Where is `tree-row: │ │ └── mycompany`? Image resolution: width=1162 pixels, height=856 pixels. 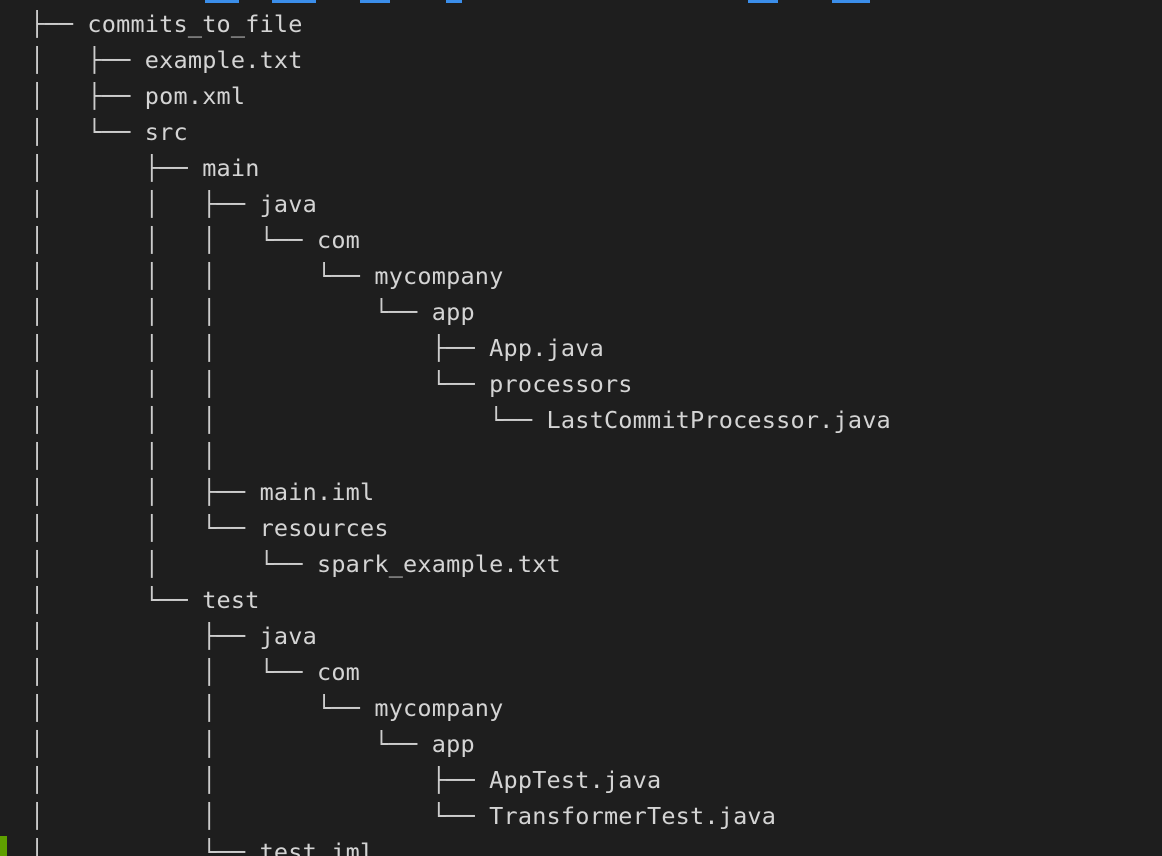
tree-row: │ │ └── mycompany is located at coordinates (267, 708).